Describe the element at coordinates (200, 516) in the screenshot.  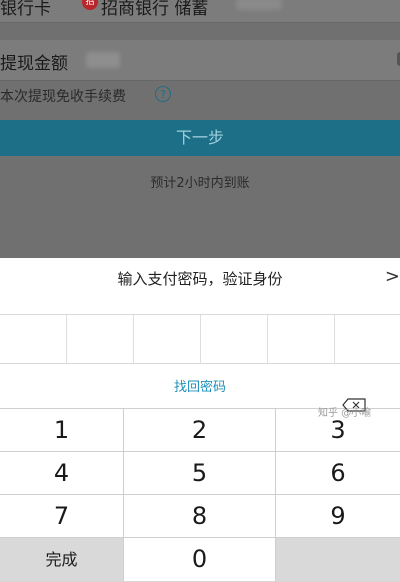
I see `key-8: 8` at that location.